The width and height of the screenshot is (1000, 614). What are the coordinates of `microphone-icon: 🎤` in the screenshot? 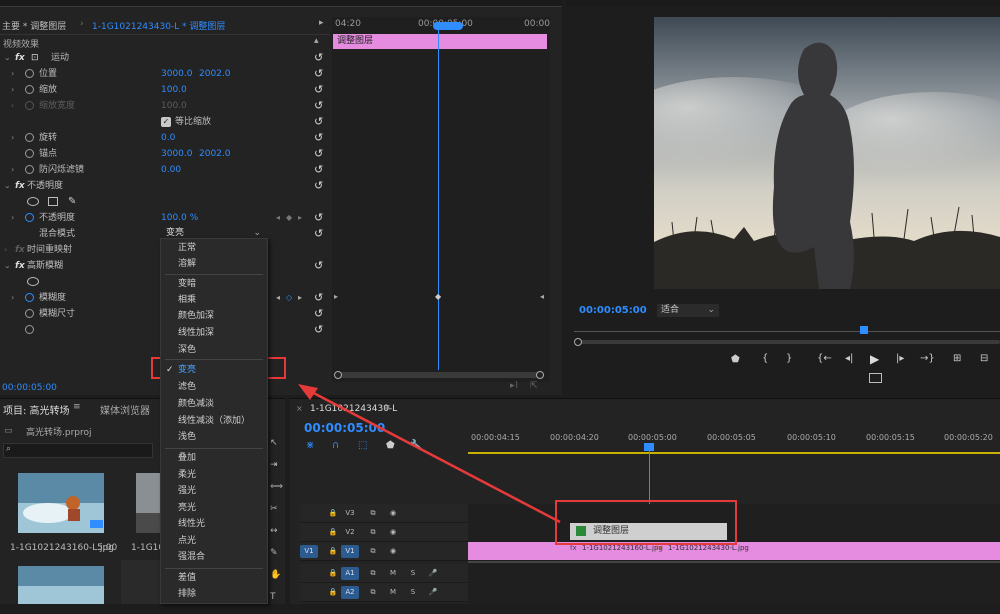 It's located at (433, 592).